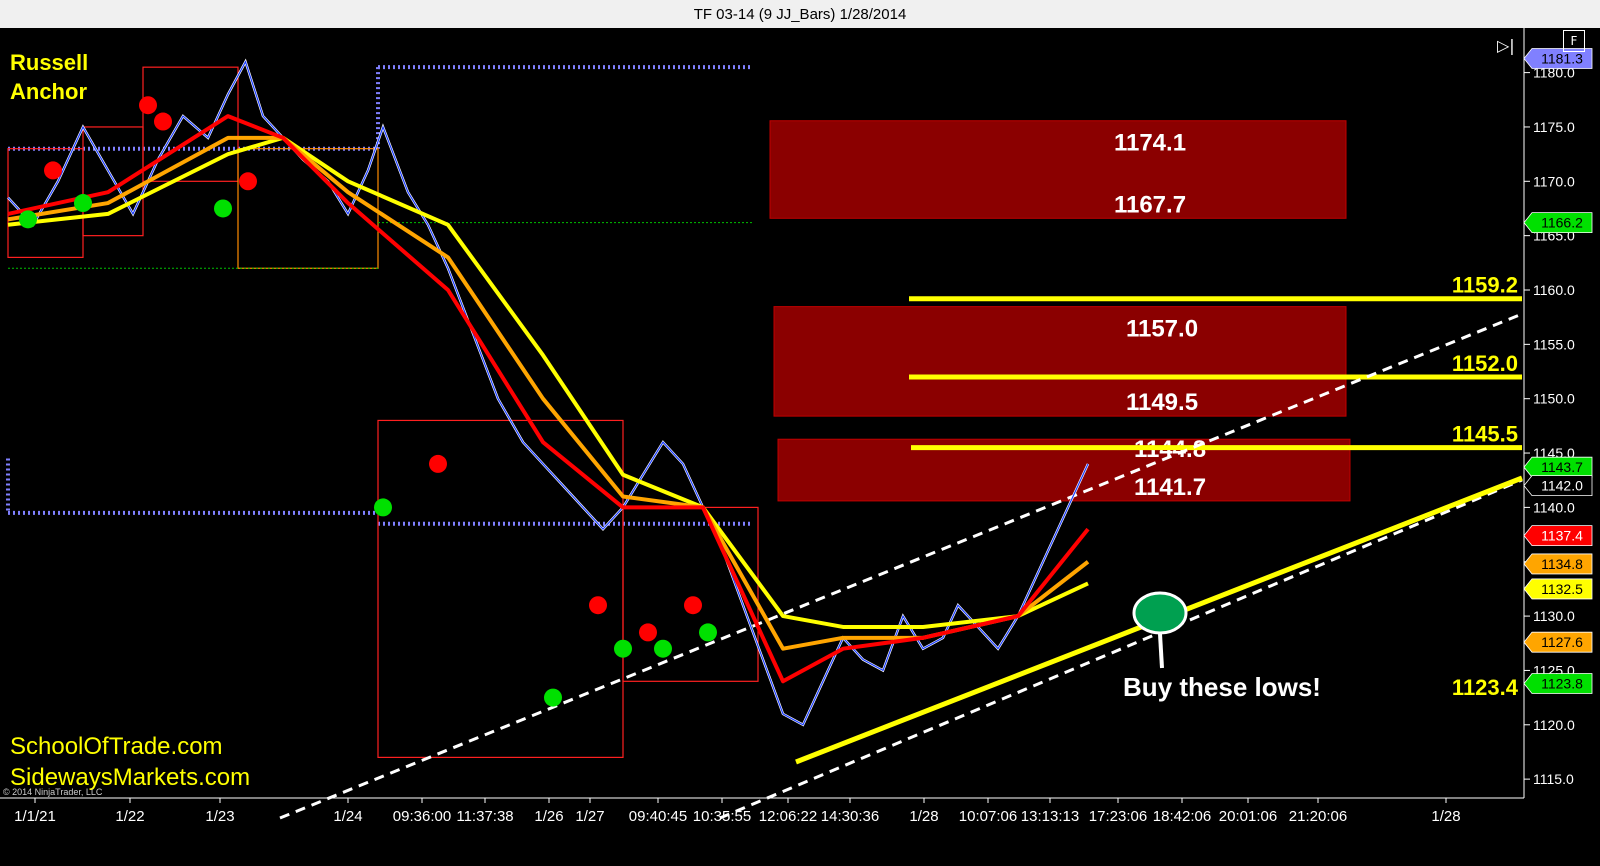 This screenshot has height=866, width=1600. Describe the element at coordinates (1554, 725) in the screenshot. I see `y-tick-label-1: 1120.0` at that location.